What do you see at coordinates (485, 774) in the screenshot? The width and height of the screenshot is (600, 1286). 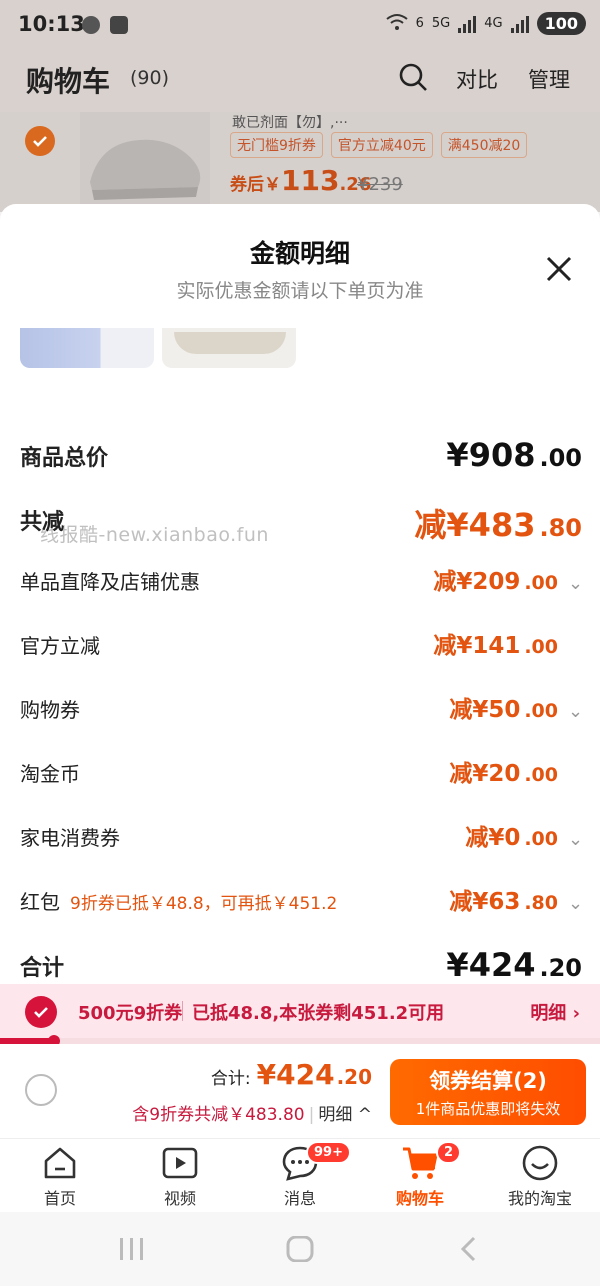 I see `amount-int: 减¥20` at bounding box center [485, 774].